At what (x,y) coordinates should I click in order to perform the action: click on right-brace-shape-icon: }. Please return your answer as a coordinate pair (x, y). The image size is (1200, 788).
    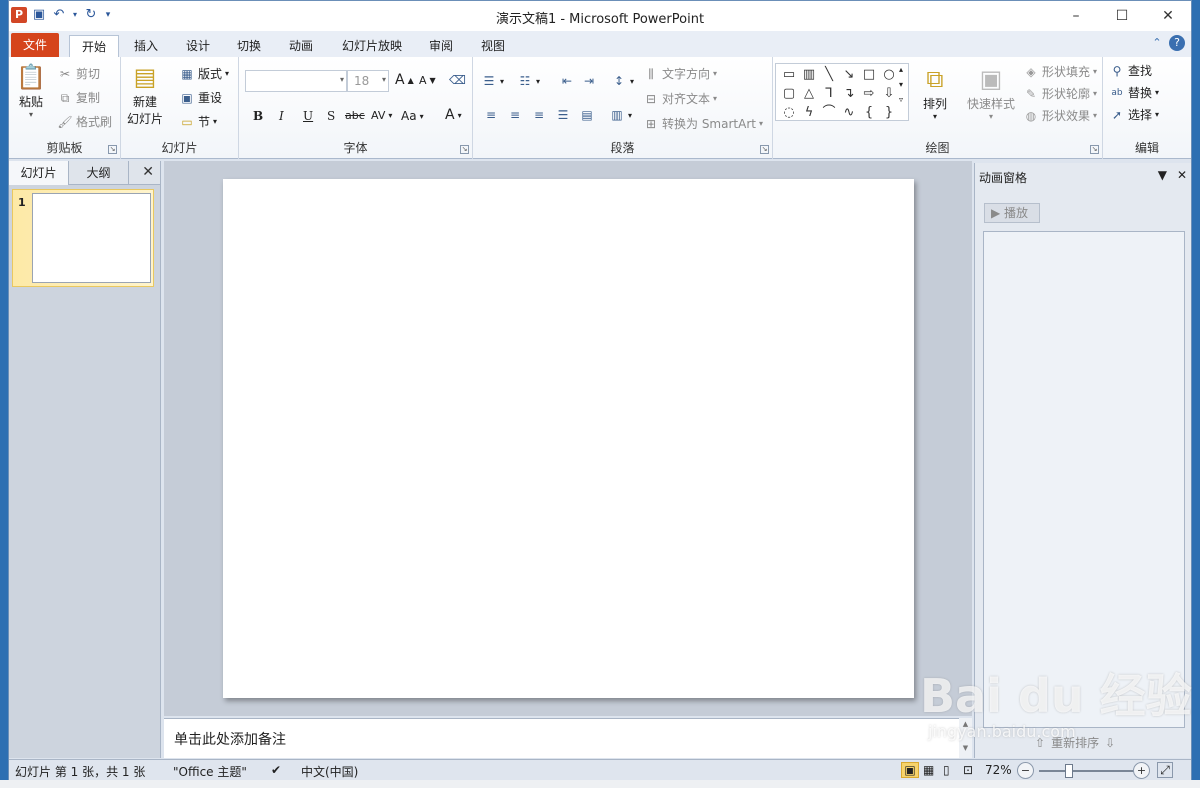
    Looking at the image, I should click on (889, 112).